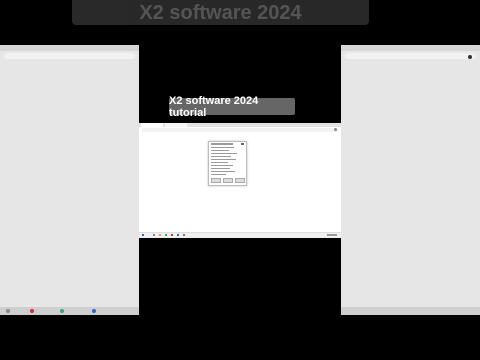 This screenshot has width=480, height=360. I want to click on video-title-overlay: X2 software 2024, so click(220, 12).